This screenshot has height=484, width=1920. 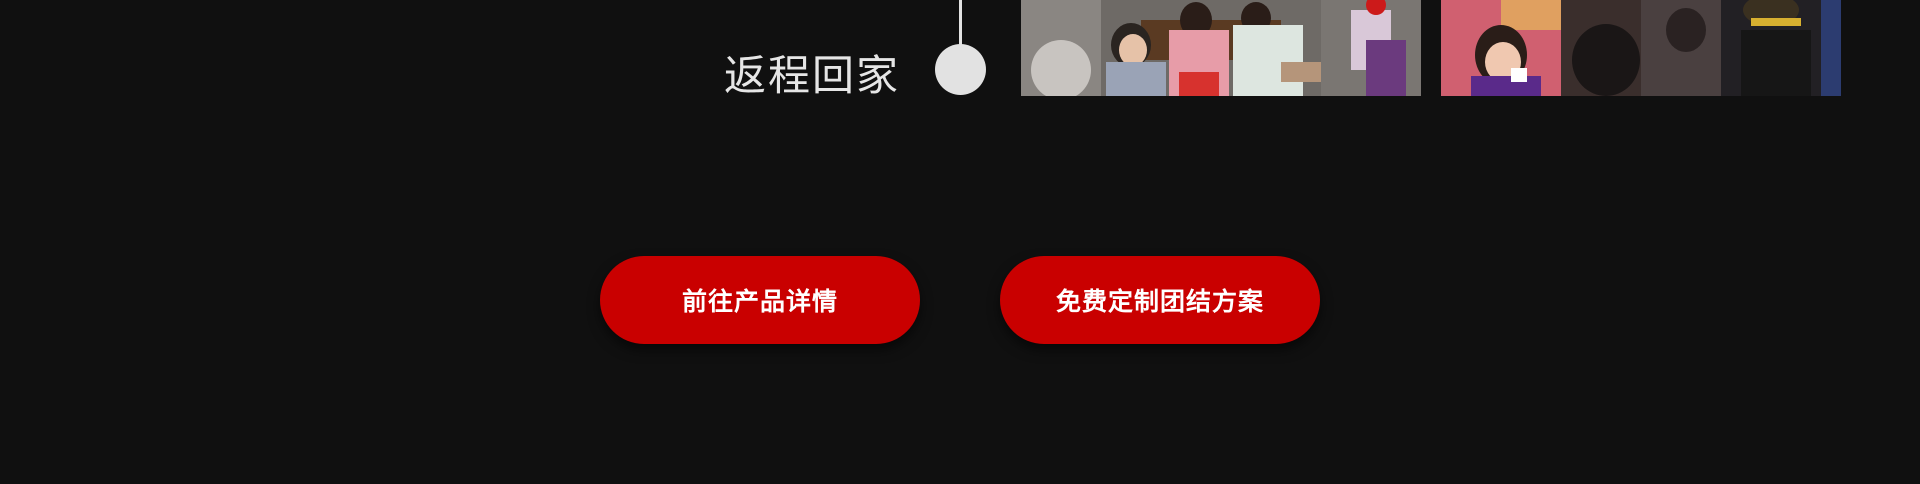 What do you see at coordinates (1641, 48) in the screenshot?
I see `festival-costume-photo` at bounding box center [1641, 48].